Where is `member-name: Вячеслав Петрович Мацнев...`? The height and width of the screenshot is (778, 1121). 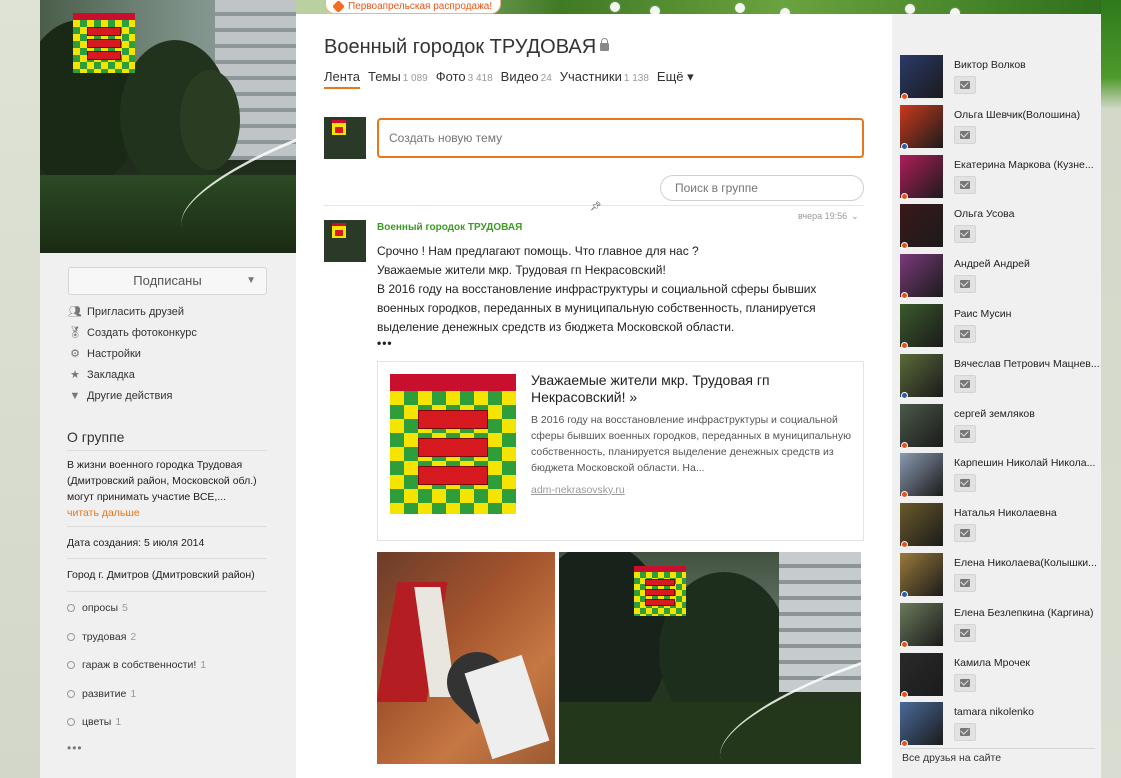
member-name: Вячеслав Петрович Мацнев... is located at coordinates (1029, 364).